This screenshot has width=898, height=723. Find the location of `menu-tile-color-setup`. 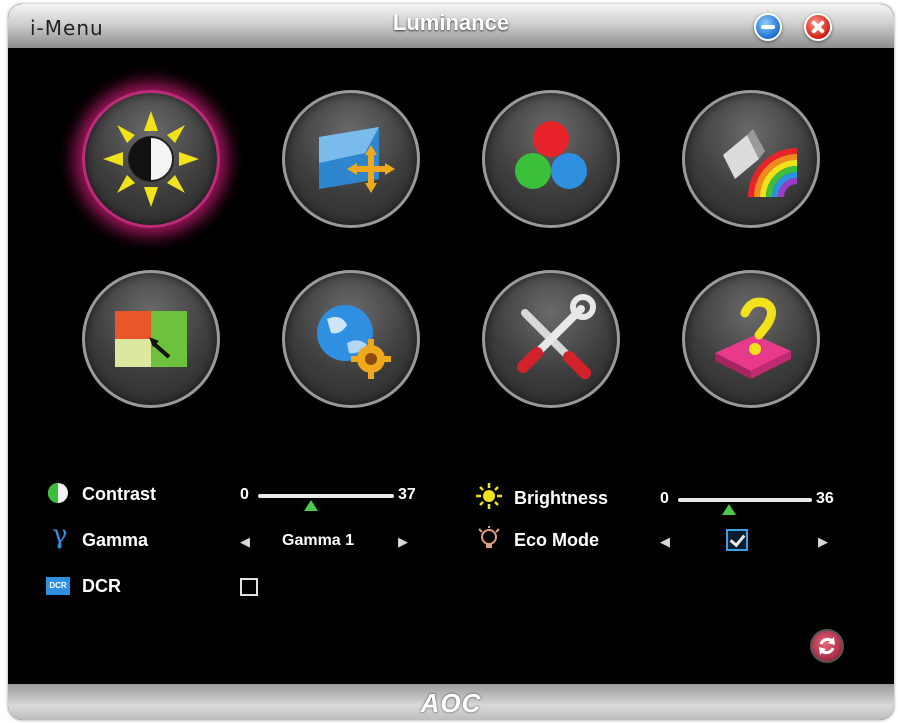

menu-tile-color-setup is located at coordinates (551, 159).